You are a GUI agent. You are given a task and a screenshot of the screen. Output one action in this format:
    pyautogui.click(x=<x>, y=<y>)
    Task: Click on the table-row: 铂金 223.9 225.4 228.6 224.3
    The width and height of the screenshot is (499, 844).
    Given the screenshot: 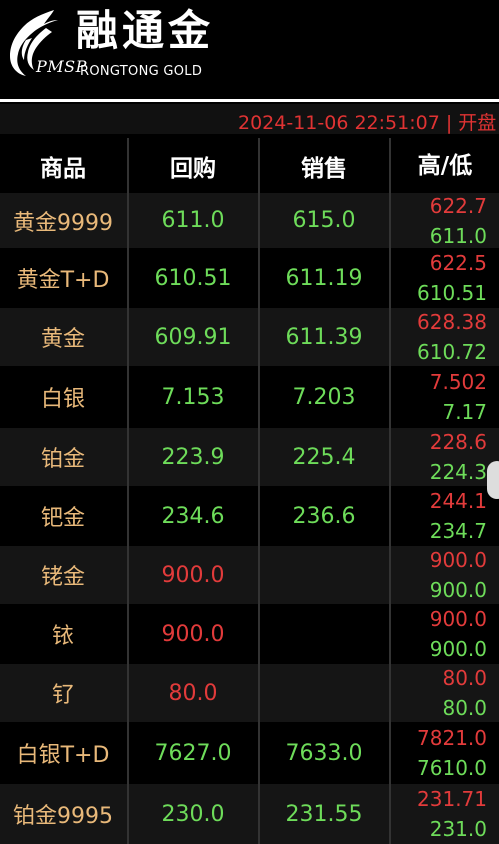 What is the action you would take?
    pyautogui.click(x=249, y=457)
    